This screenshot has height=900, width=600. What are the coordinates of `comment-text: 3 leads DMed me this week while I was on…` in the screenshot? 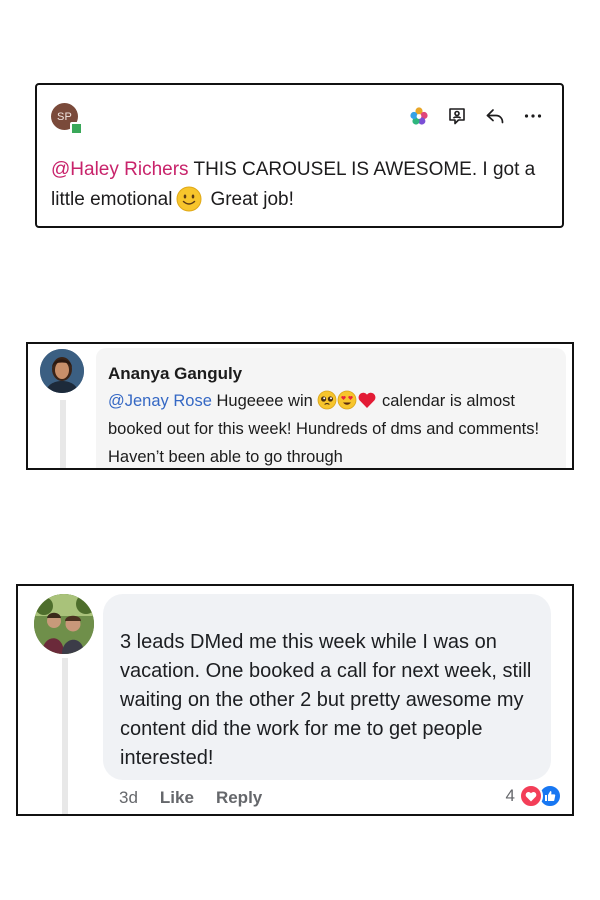 It's located at (326, 700).